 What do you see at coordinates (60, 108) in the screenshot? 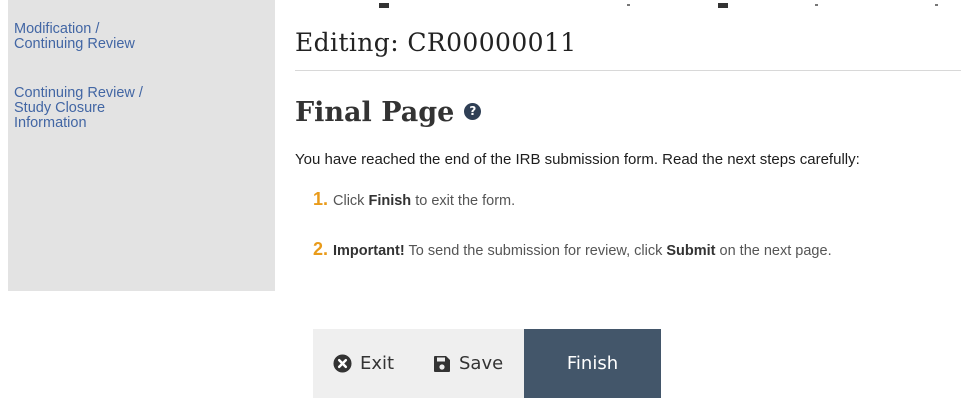
I see `sidebar-item-label: Study Closure` at bounding box center [60, 108].